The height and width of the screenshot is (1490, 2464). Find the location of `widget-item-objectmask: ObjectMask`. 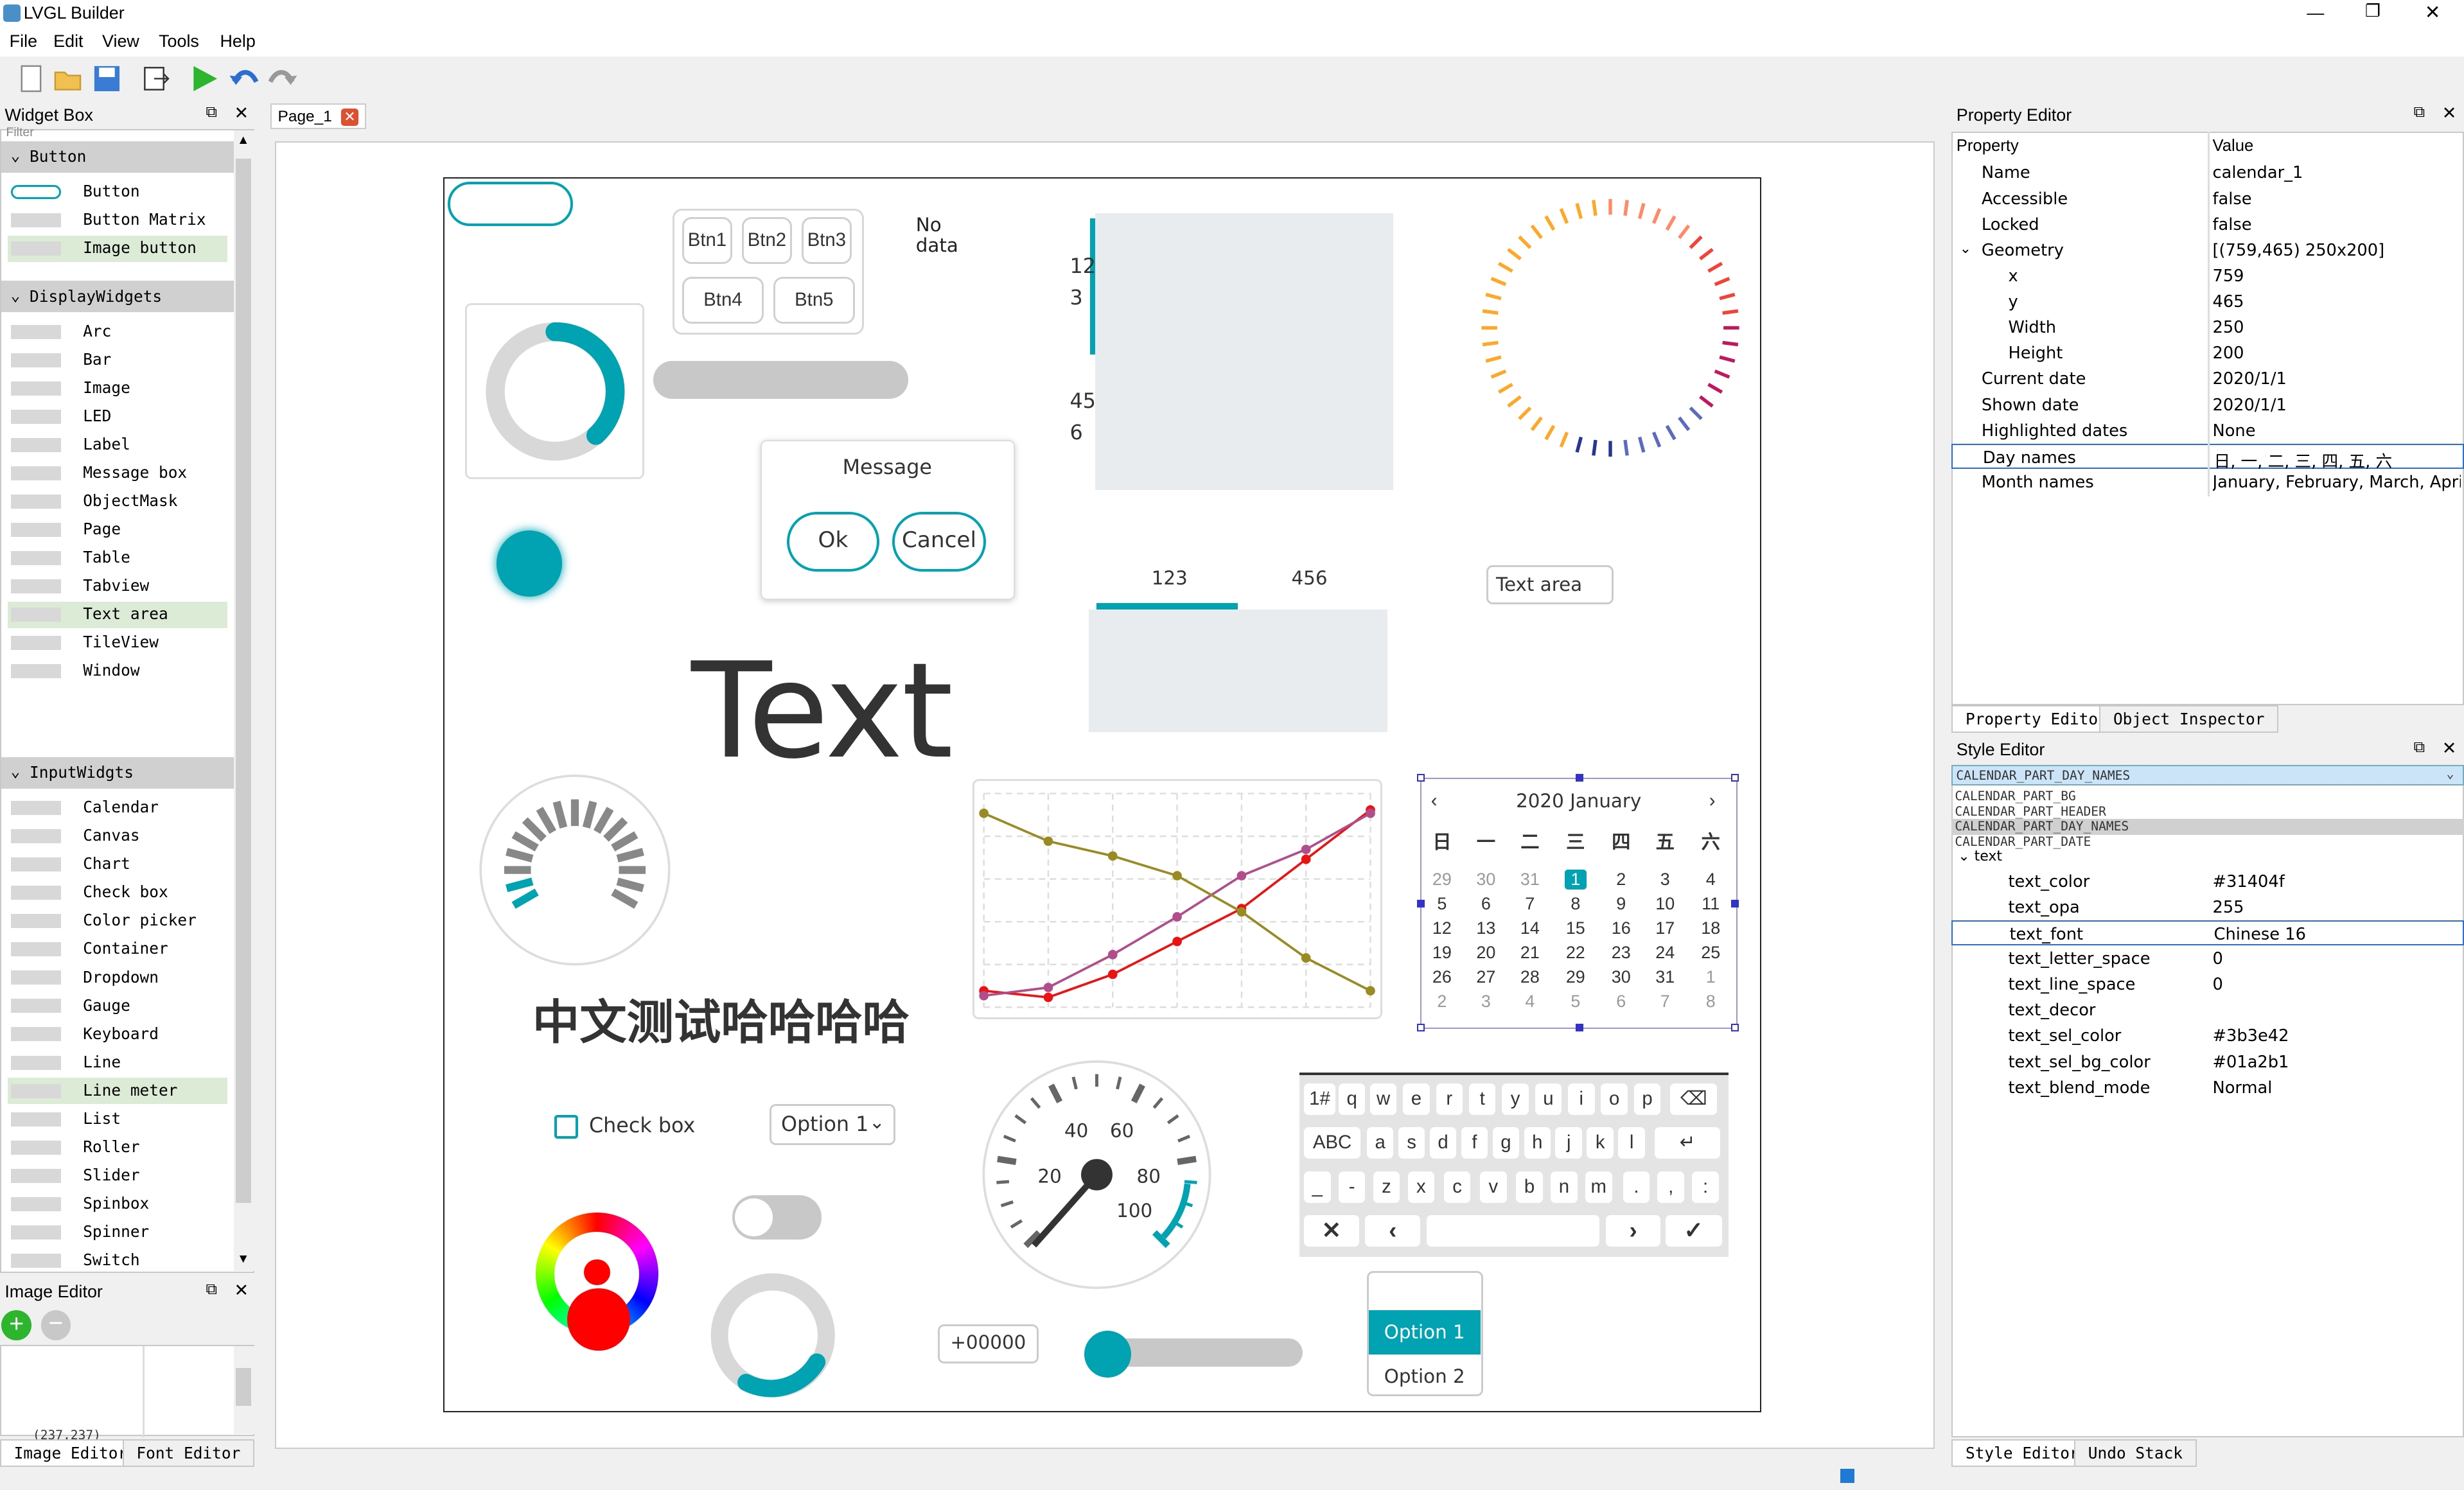

widget-item-objectmask: ObjectMask is located at coordinates (117, 502).